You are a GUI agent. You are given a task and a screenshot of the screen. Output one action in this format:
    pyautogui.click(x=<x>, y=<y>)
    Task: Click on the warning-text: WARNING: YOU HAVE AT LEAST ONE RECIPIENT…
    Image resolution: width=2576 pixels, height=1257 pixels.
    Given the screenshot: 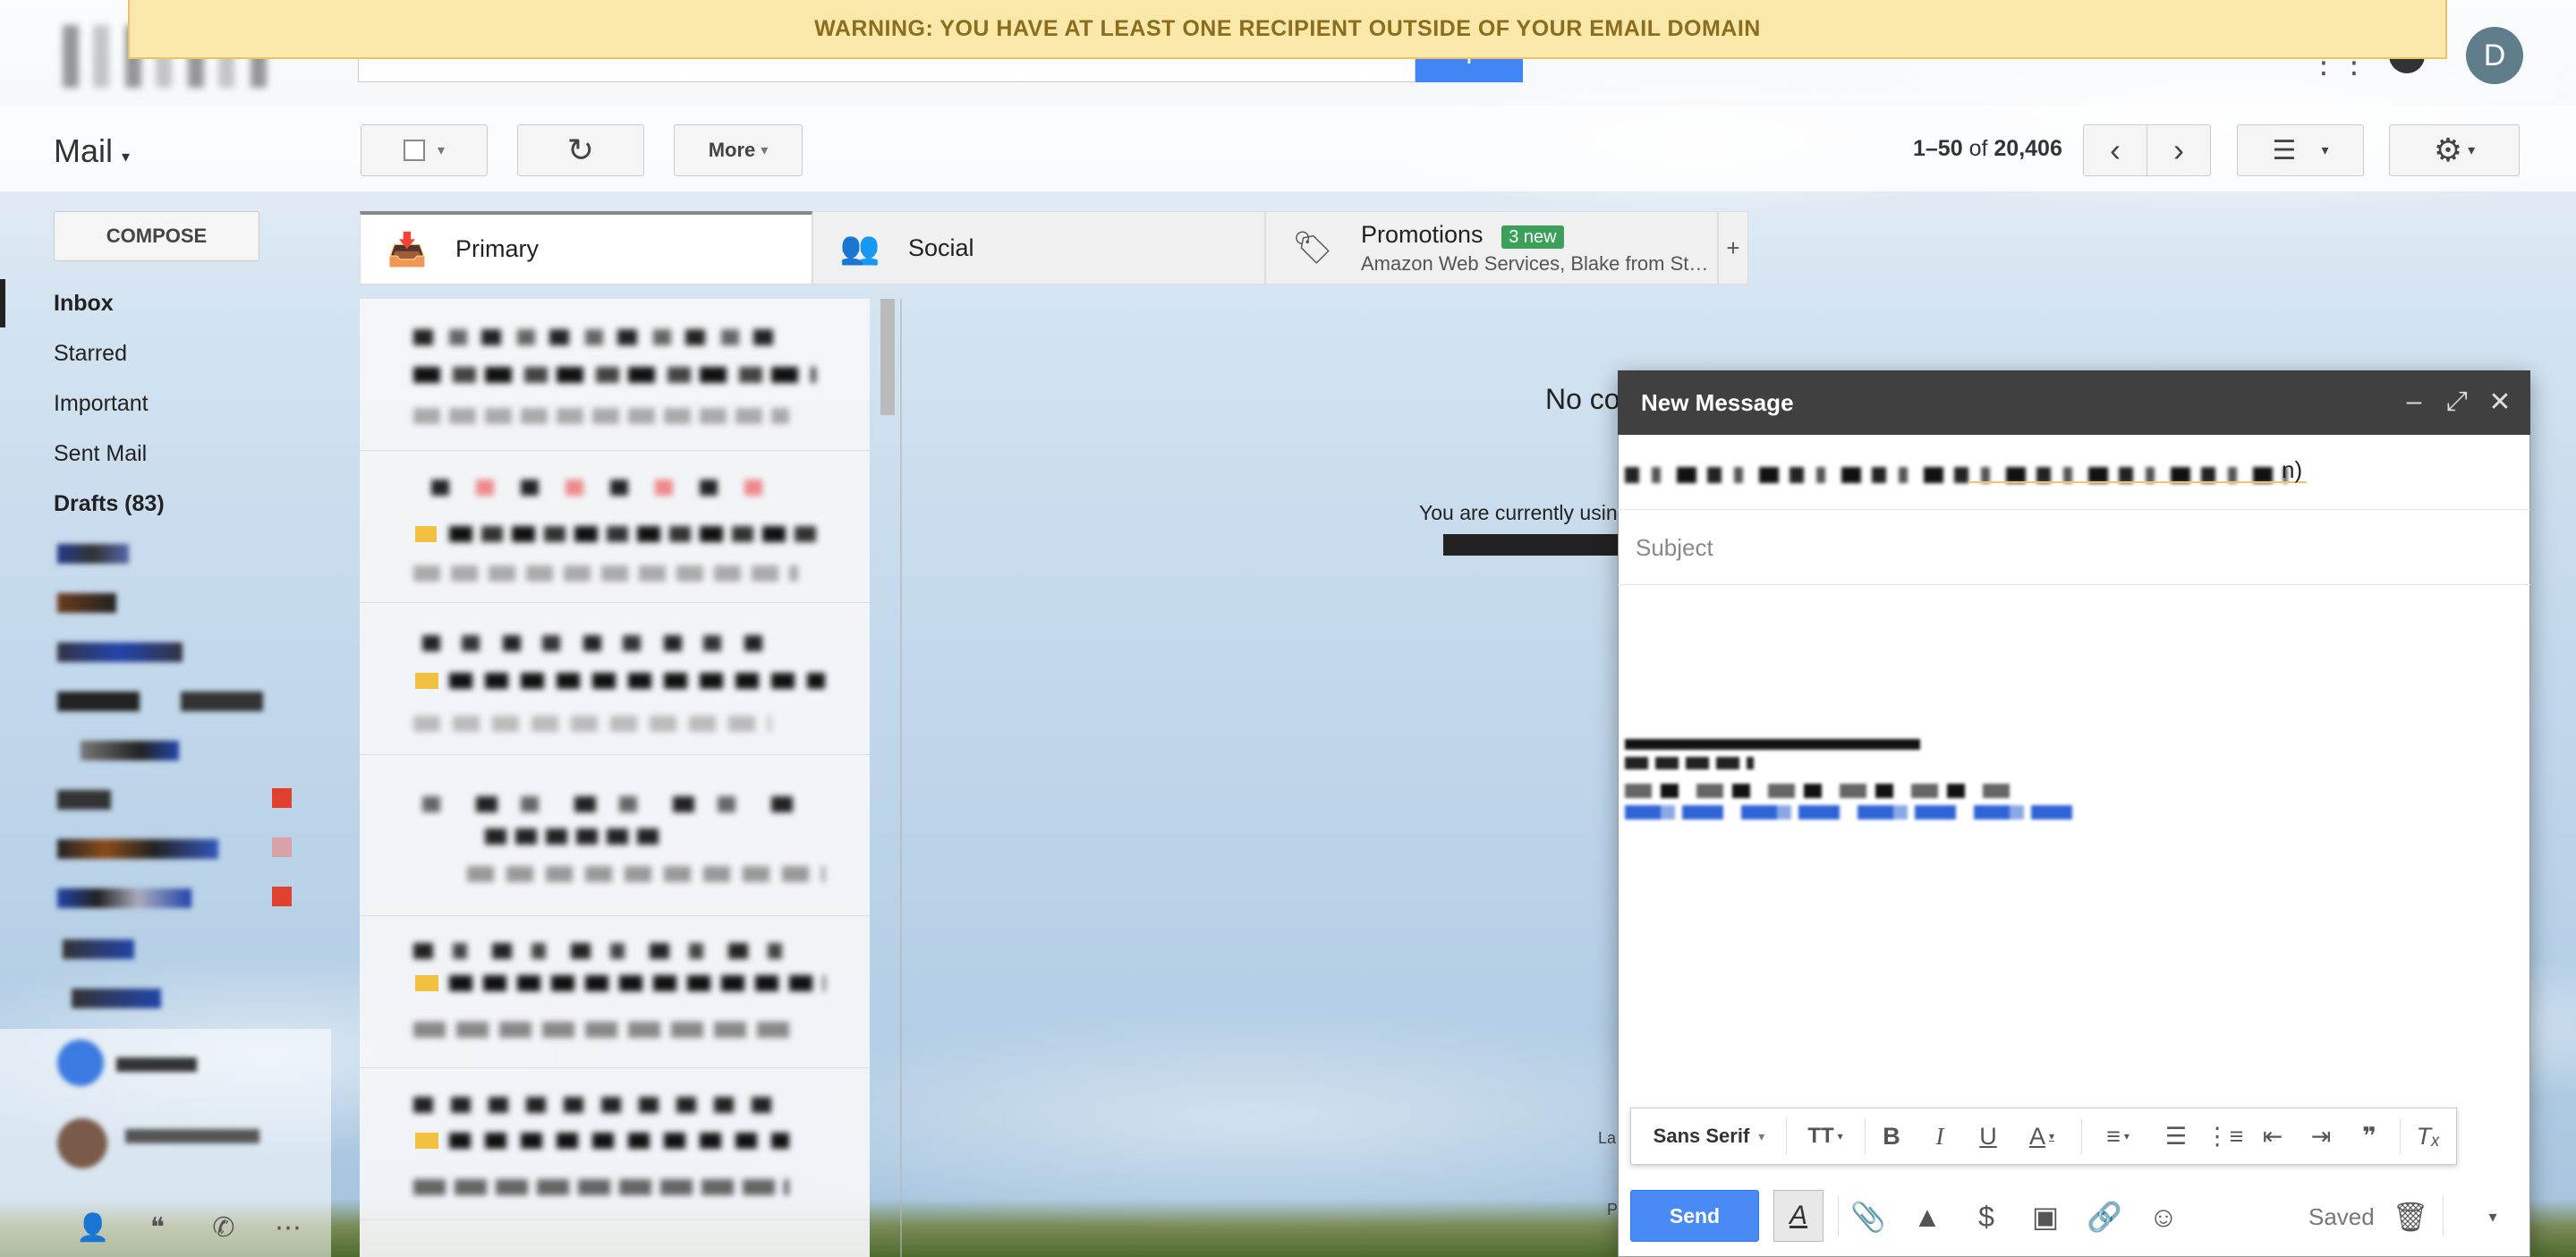 What is the action you would take?
    pyautogui.click(x=1287, y=28)
    